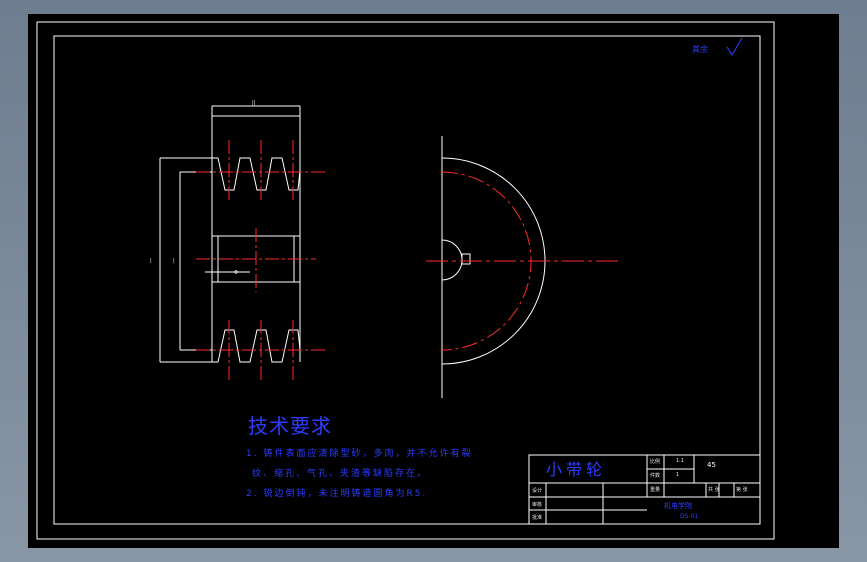 This screenshot has width=867, height=562. I want to click on front-centerlines, so click(523, 261).